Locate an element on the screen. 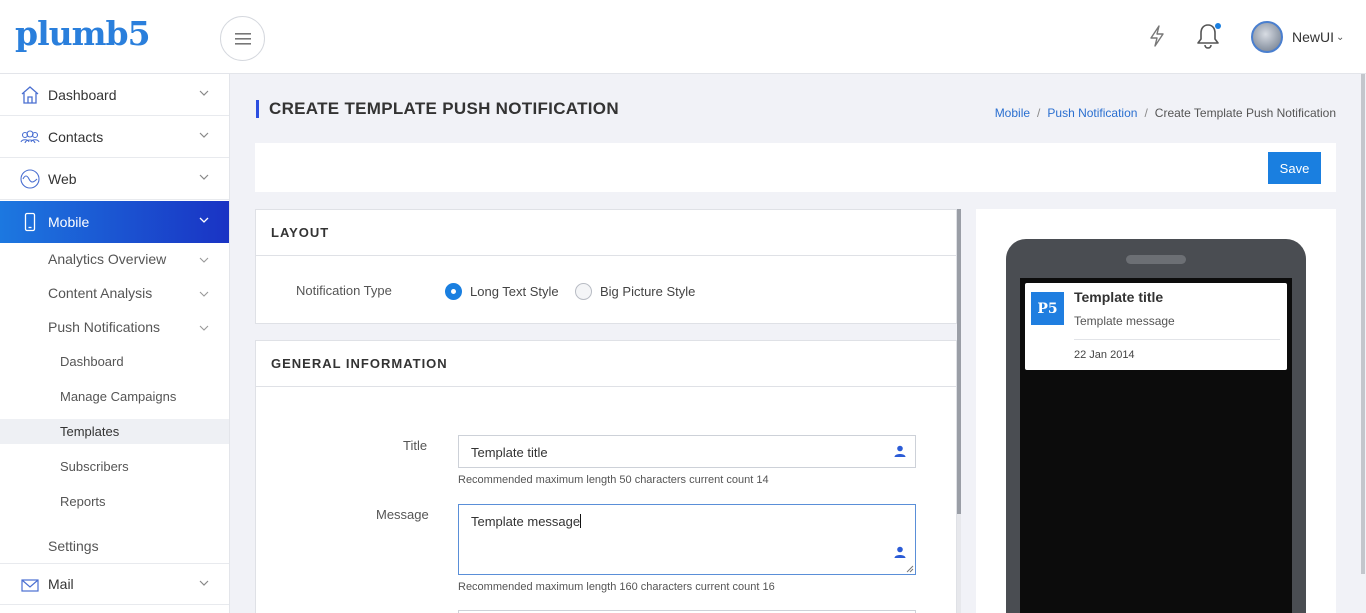  bolt-icon is located at coordinates (1157, 36).